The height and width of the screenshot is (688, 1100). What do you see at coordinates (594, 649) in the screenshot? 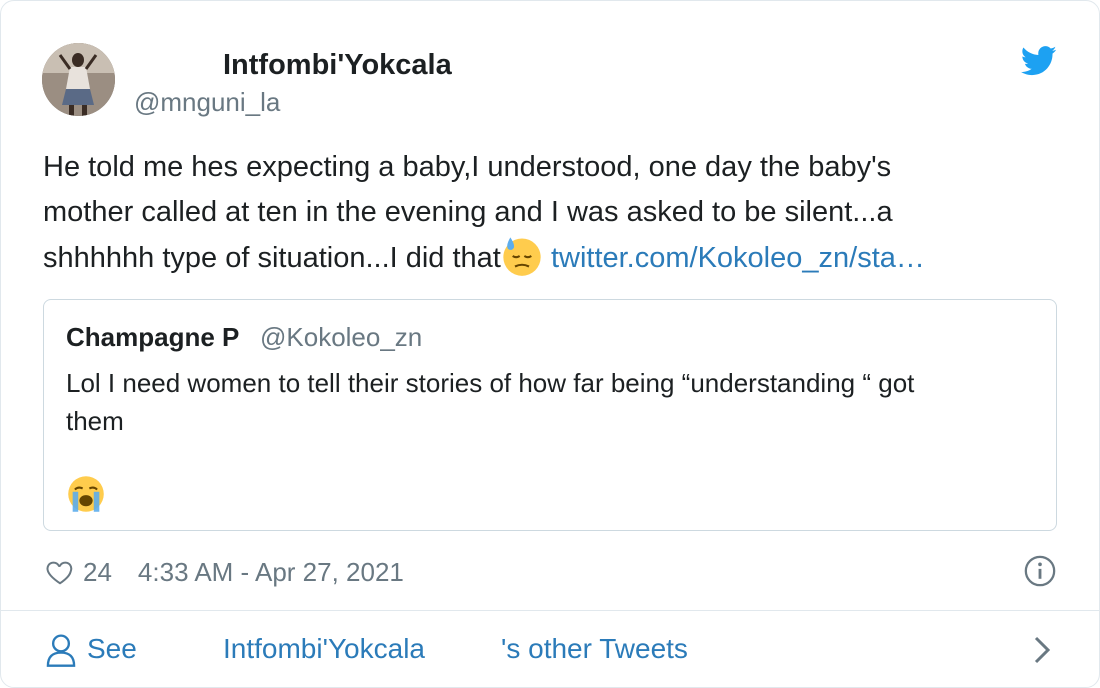
I see `footer-other-tweets-label: 's other Tweets` at bounding box center [594, 649].